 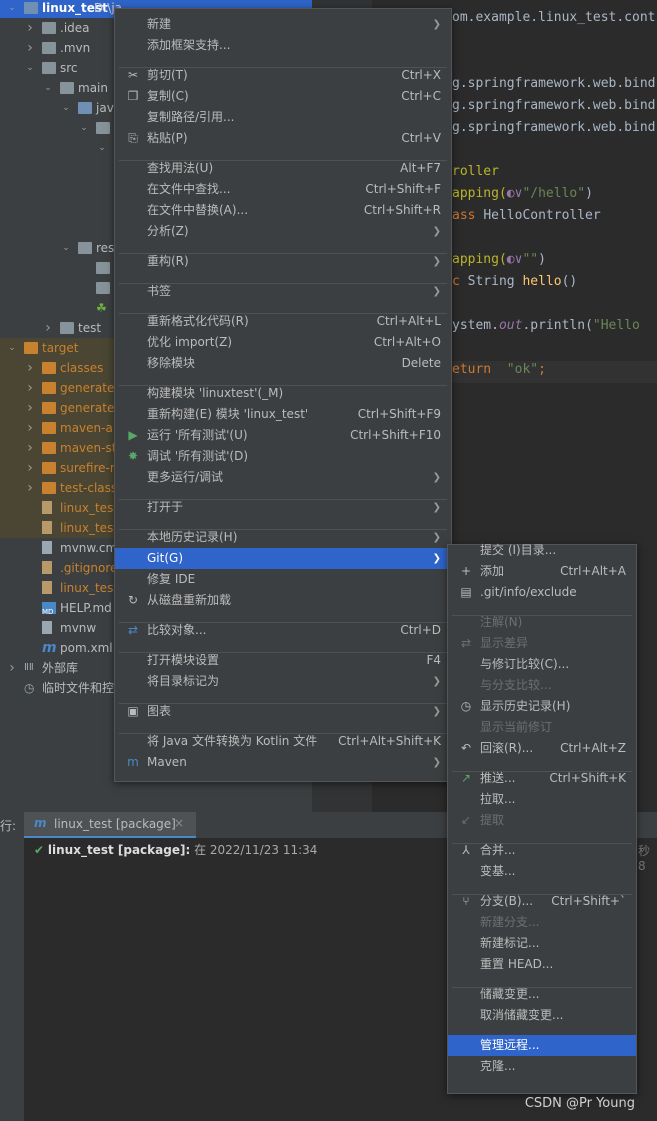 What do you see at coordinates (283, 342) in the screenshot?
I see `menu-item-import-z: 优化 import(Z) Ctrl+Alt+O` at bounding box center [283, 342].